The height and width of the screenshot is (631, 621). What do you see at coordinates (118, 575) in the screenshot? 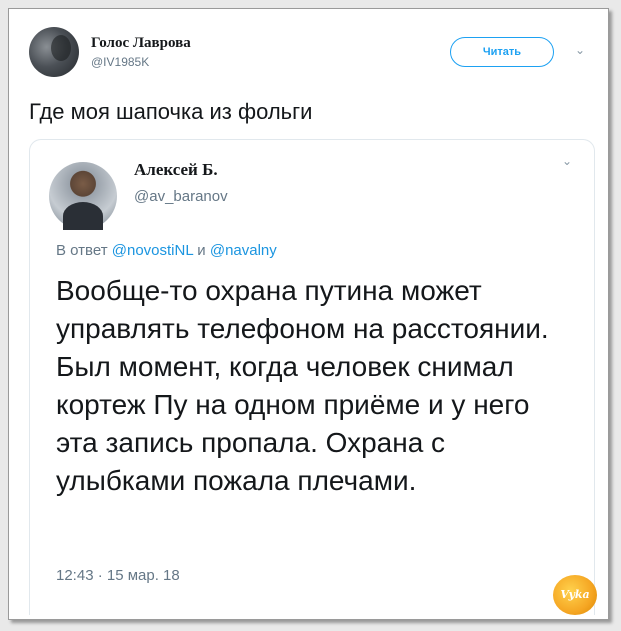
I see `tweet-timestamp: 12:43 · 15 мар. 18` at bounding box center [118, 575].